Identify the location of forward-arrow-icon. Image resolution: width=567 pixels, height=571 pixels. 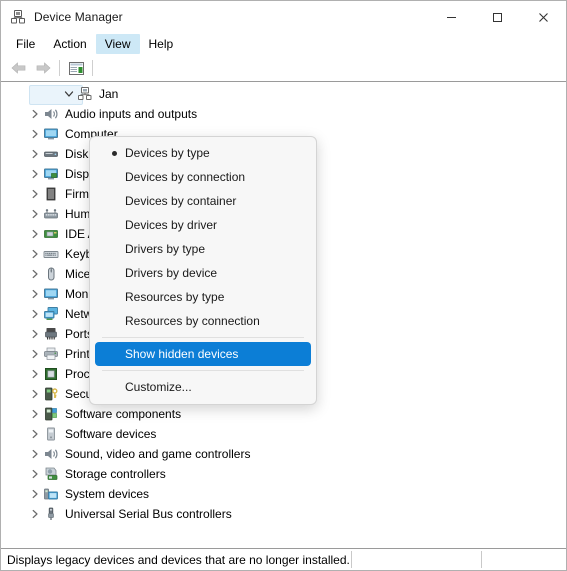
(43, 68).